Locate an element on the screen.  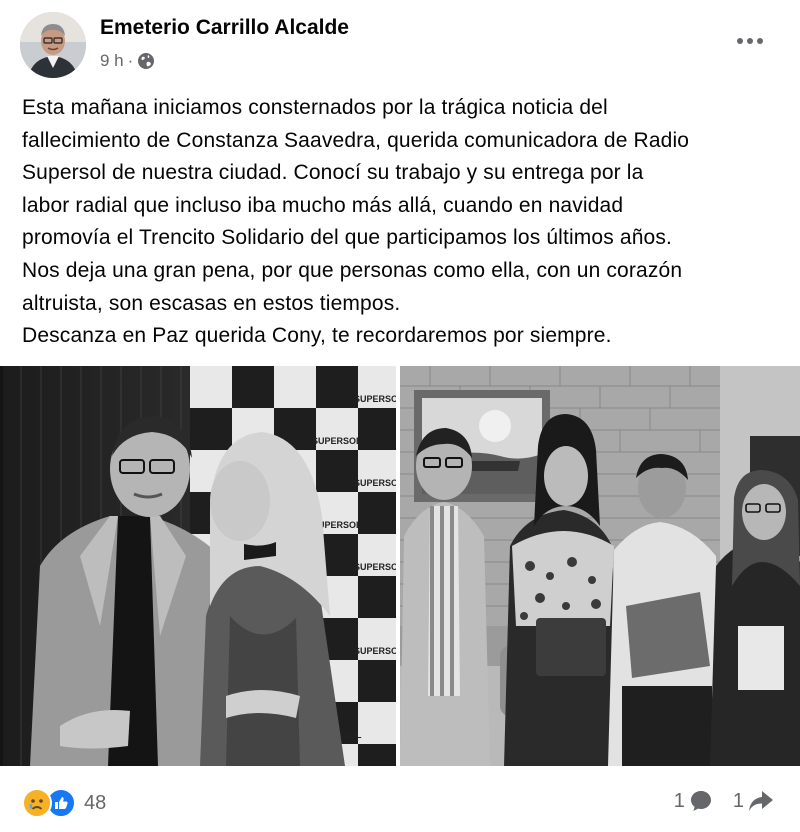
share-icon is located at coordinates (761, 801).